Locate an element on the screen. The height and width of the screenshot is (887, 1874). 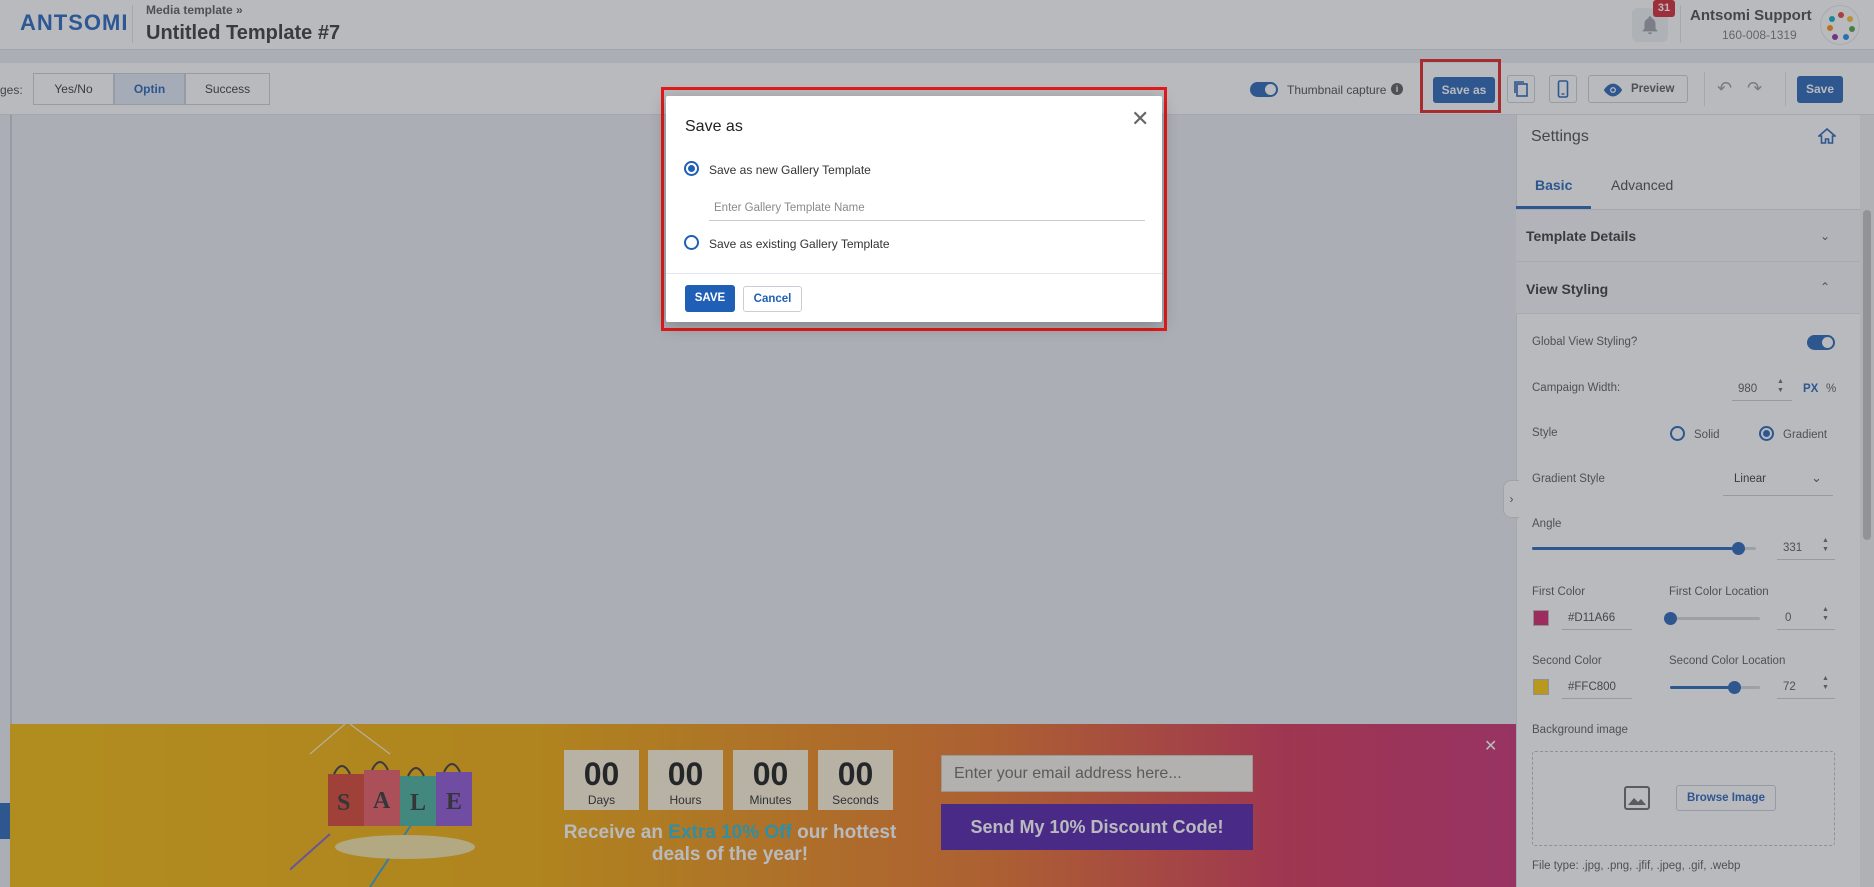
dialog-save-button: SAVE is located at coordinates (710, 298).